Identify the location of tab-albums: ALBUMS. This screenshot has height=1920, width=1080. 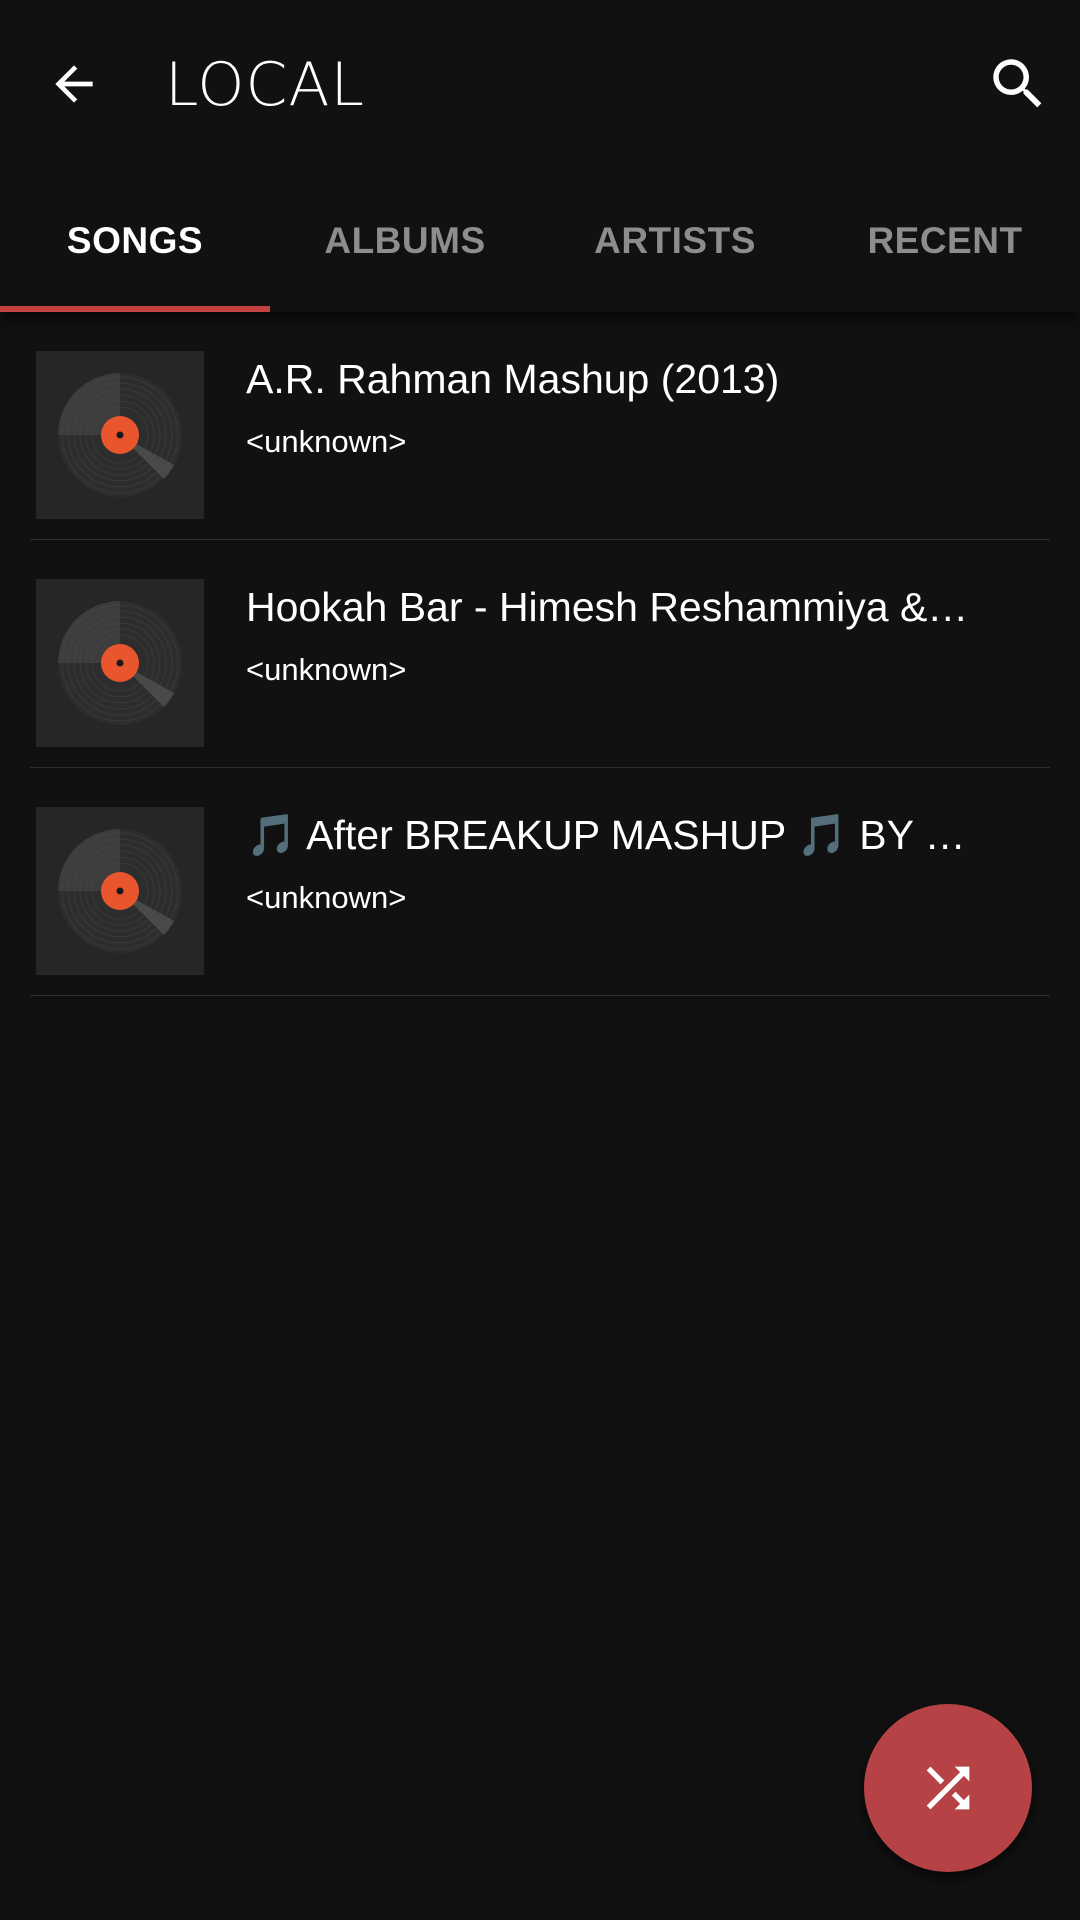
(405, 241).